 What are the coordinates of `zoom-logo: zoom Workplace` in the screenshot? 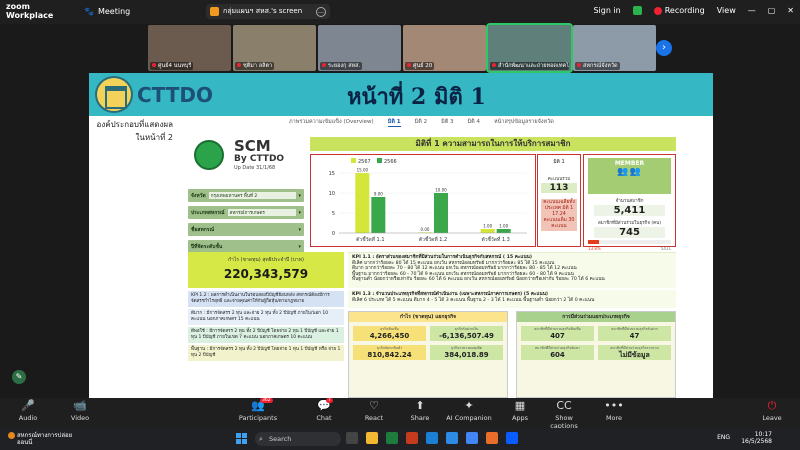 It's located at (29, 11).